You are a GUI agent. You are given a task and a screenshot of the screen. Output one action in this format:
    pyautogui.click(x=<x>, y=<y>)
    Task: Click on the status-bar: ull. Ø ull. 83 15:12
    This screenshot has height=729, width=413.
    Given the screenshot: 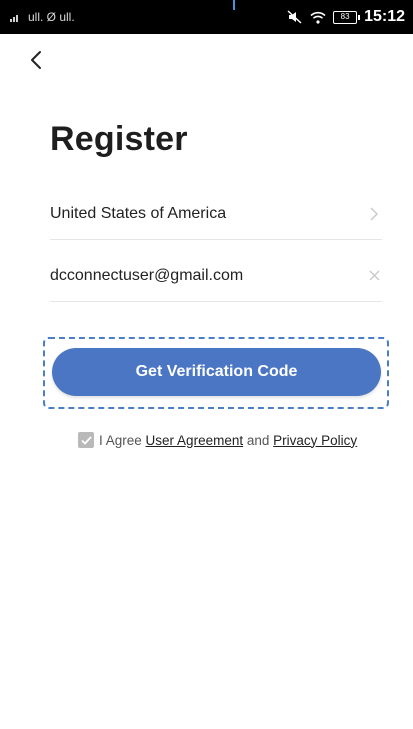 What is the action you would take?
    pyautogui.click(x=206, y=17)
    